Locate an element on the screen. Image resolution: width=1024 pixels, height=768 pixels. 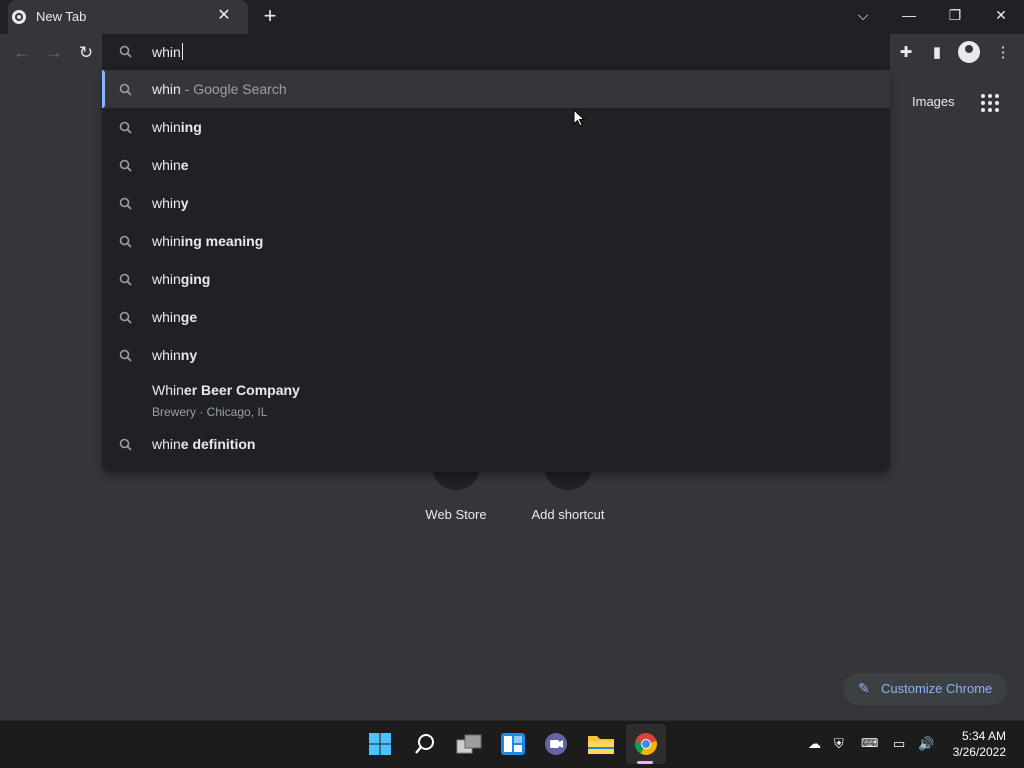
volume-icon: 🔊 is located at coordinates (926, 744).